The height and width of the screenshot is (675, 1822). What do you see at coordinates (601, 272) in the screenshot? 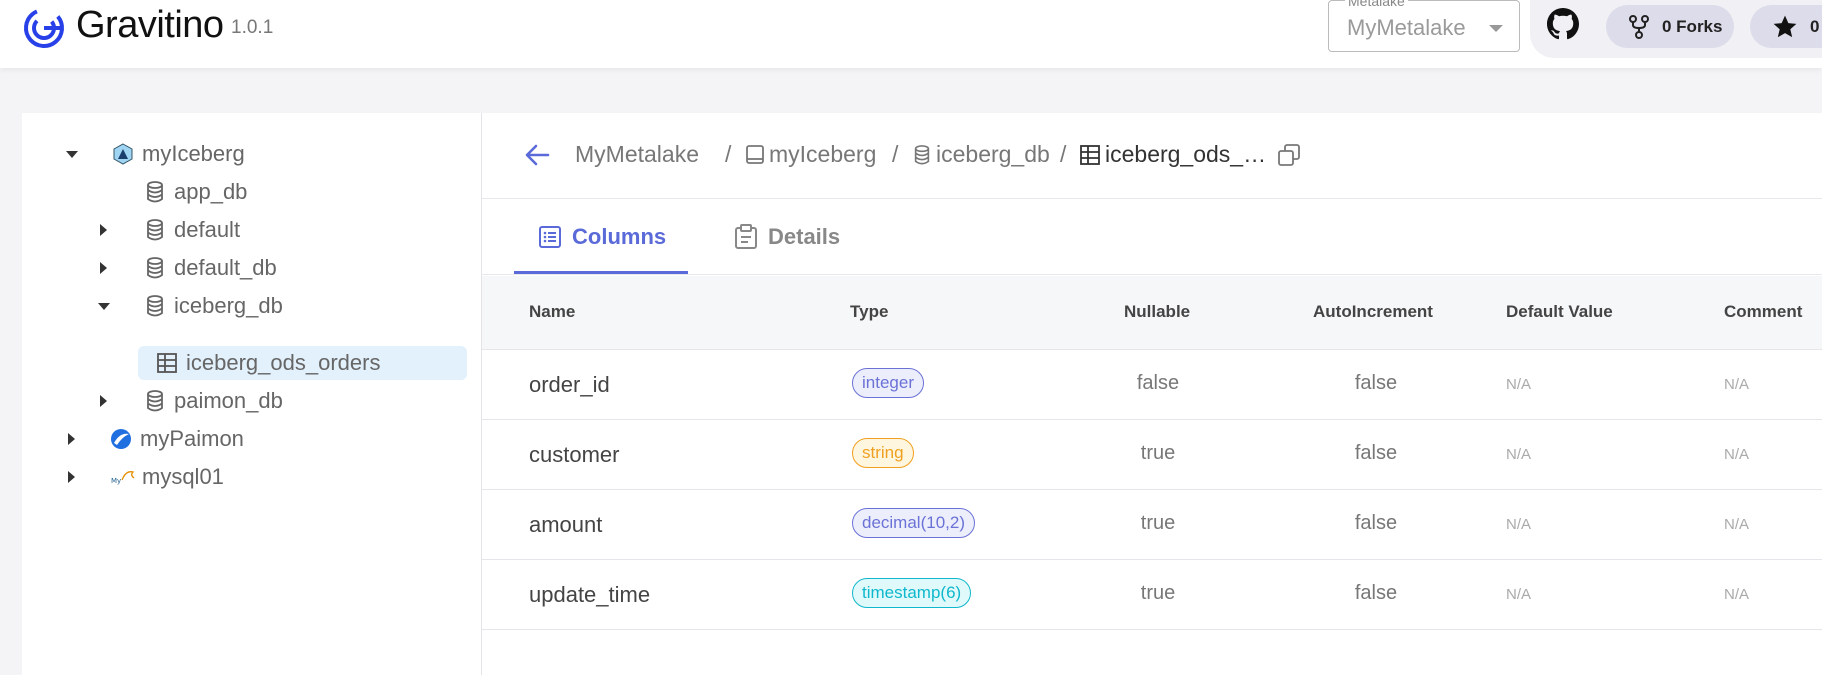
I see `active-tab-indicator` at bounding box center [601, 272].